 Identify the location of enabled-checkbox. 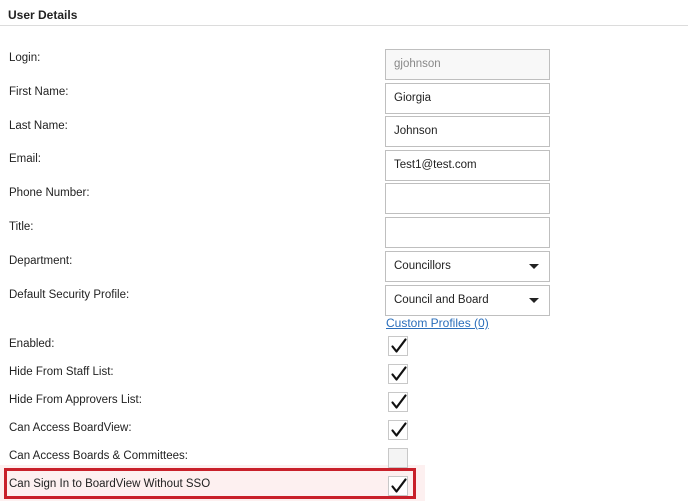
(398, 346).